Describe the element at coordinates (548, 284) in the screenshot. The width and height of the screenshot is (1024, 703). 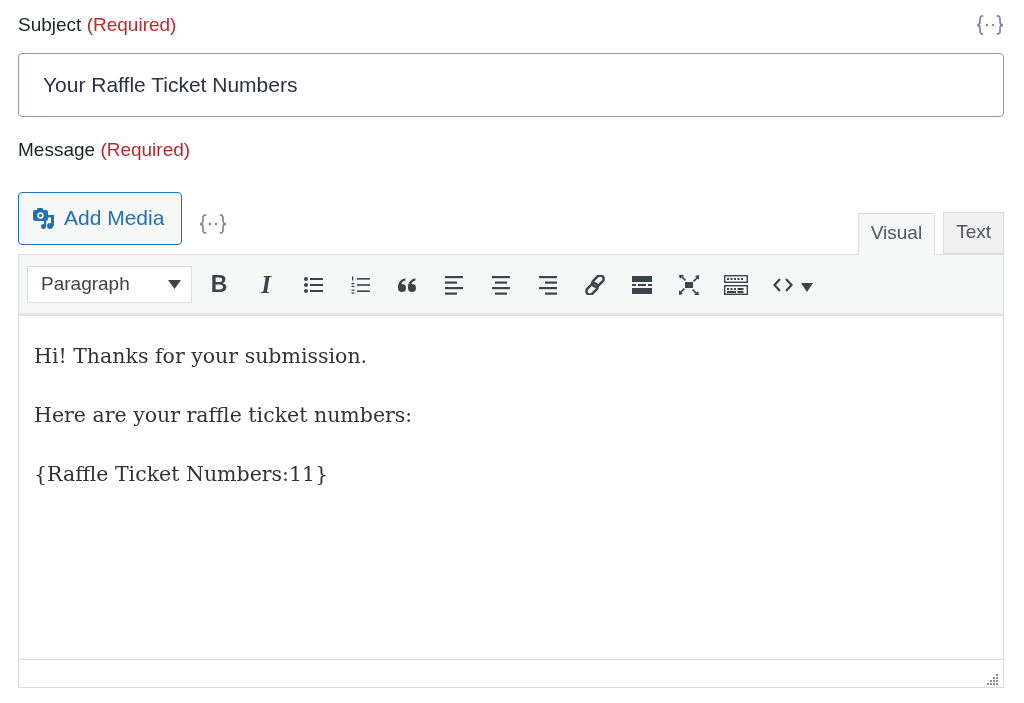
I see `align-right-icon` at that location.